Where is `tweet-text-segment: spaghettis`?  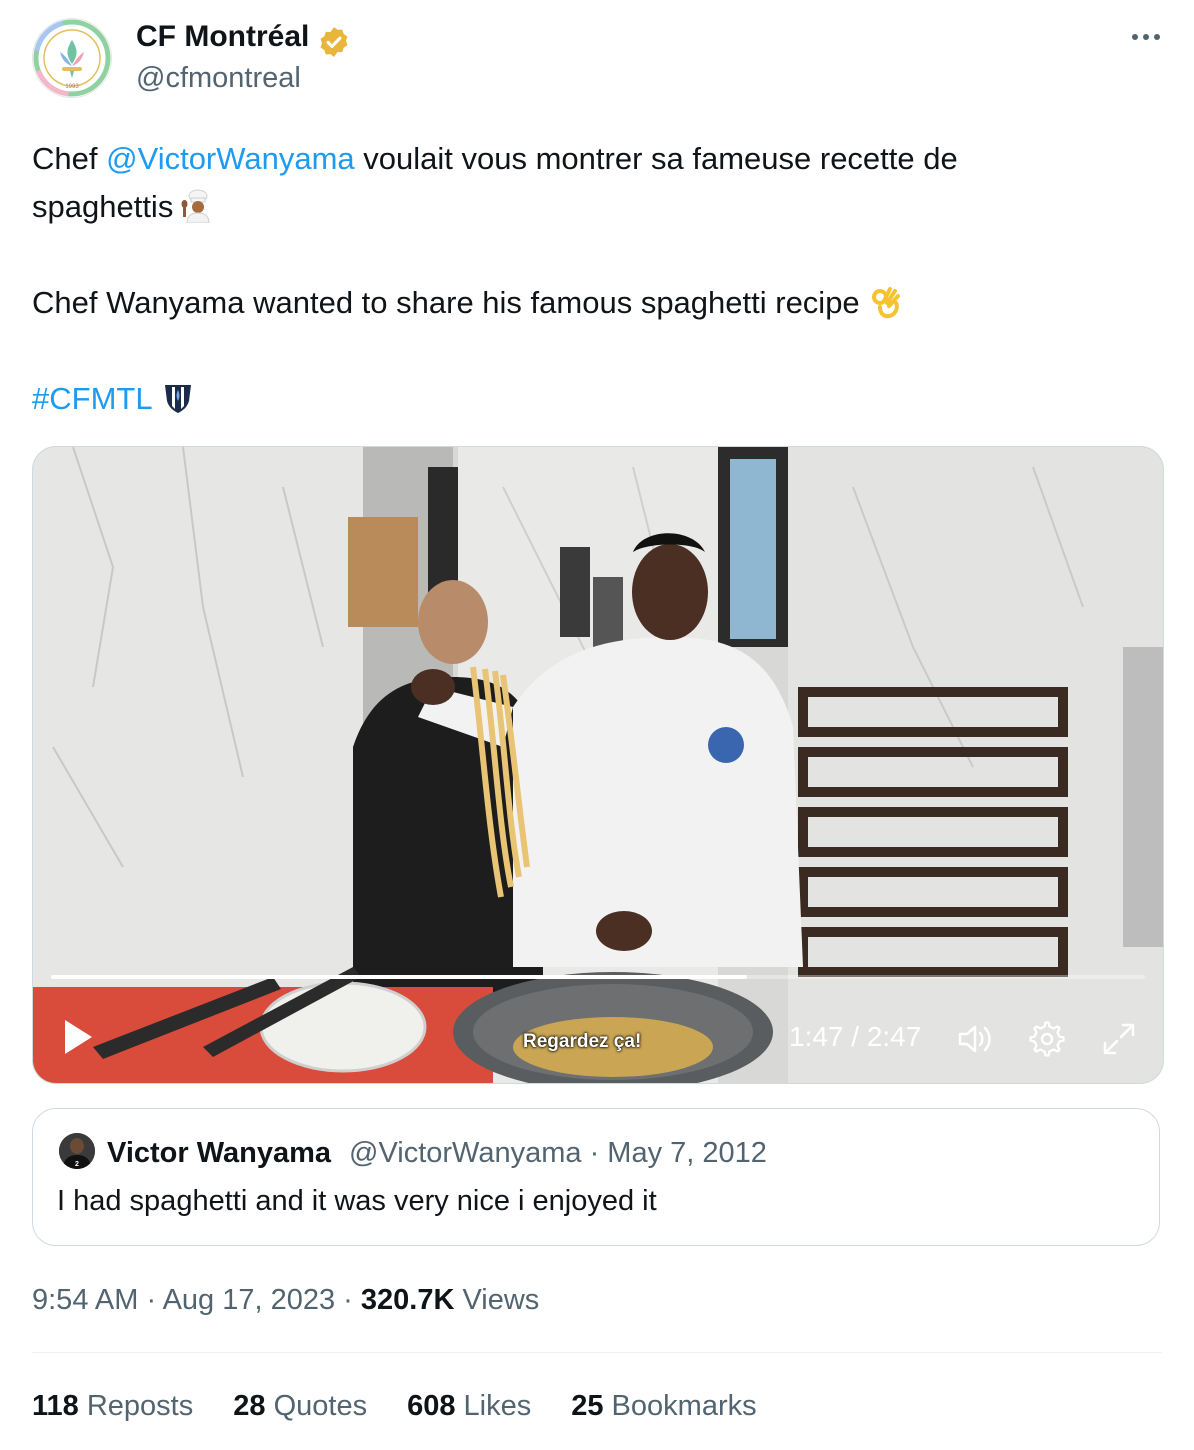 tweet-text-segment: spaghettis is located at coordinates (103, 206).